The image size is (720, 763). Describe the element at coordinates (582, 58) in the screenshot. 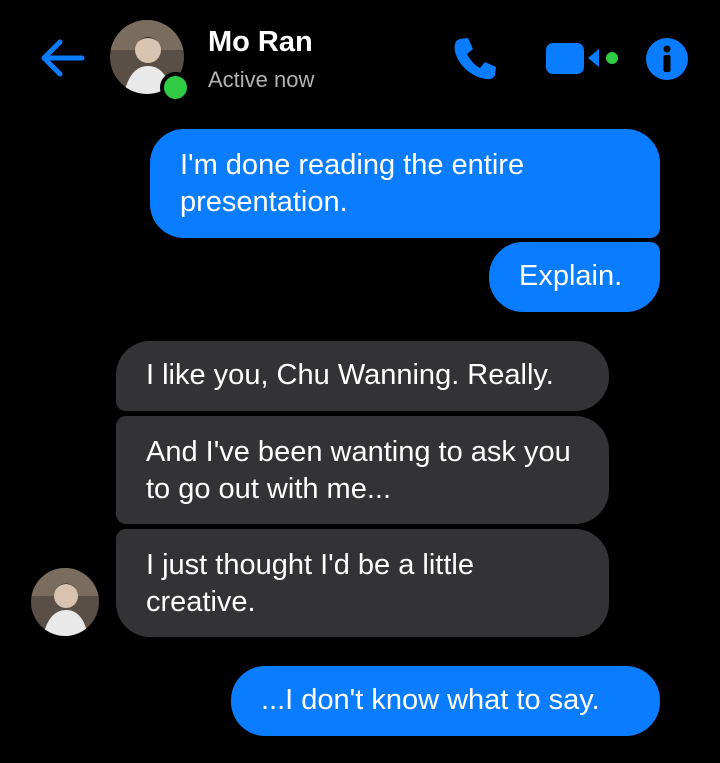

I see `video-camera-icon` at that location.